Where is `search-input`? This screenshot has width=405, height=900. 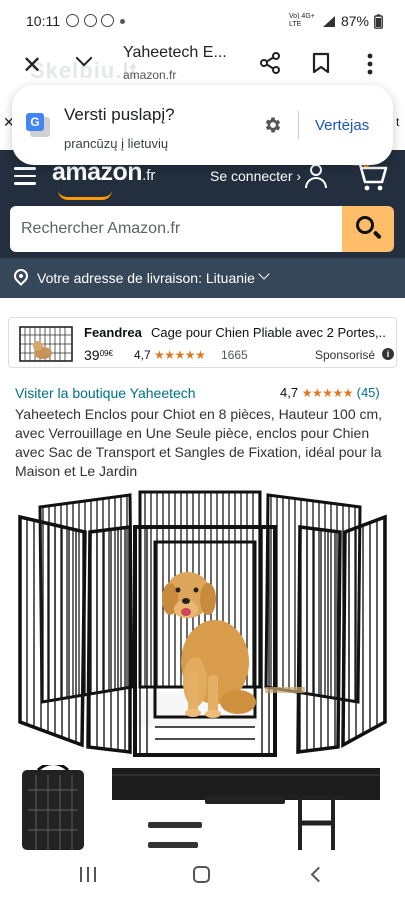
search-input is located at coordinates (177, 229).